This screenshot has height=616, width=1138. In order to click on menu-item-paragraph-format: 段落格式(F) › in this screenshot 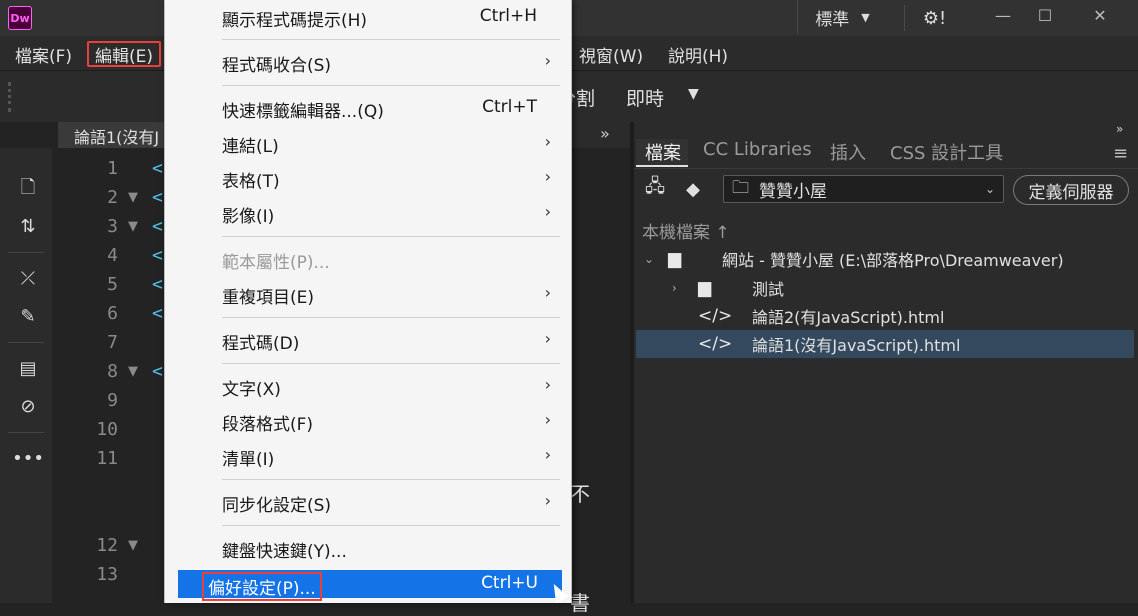, I will do `click(369, 421)`.